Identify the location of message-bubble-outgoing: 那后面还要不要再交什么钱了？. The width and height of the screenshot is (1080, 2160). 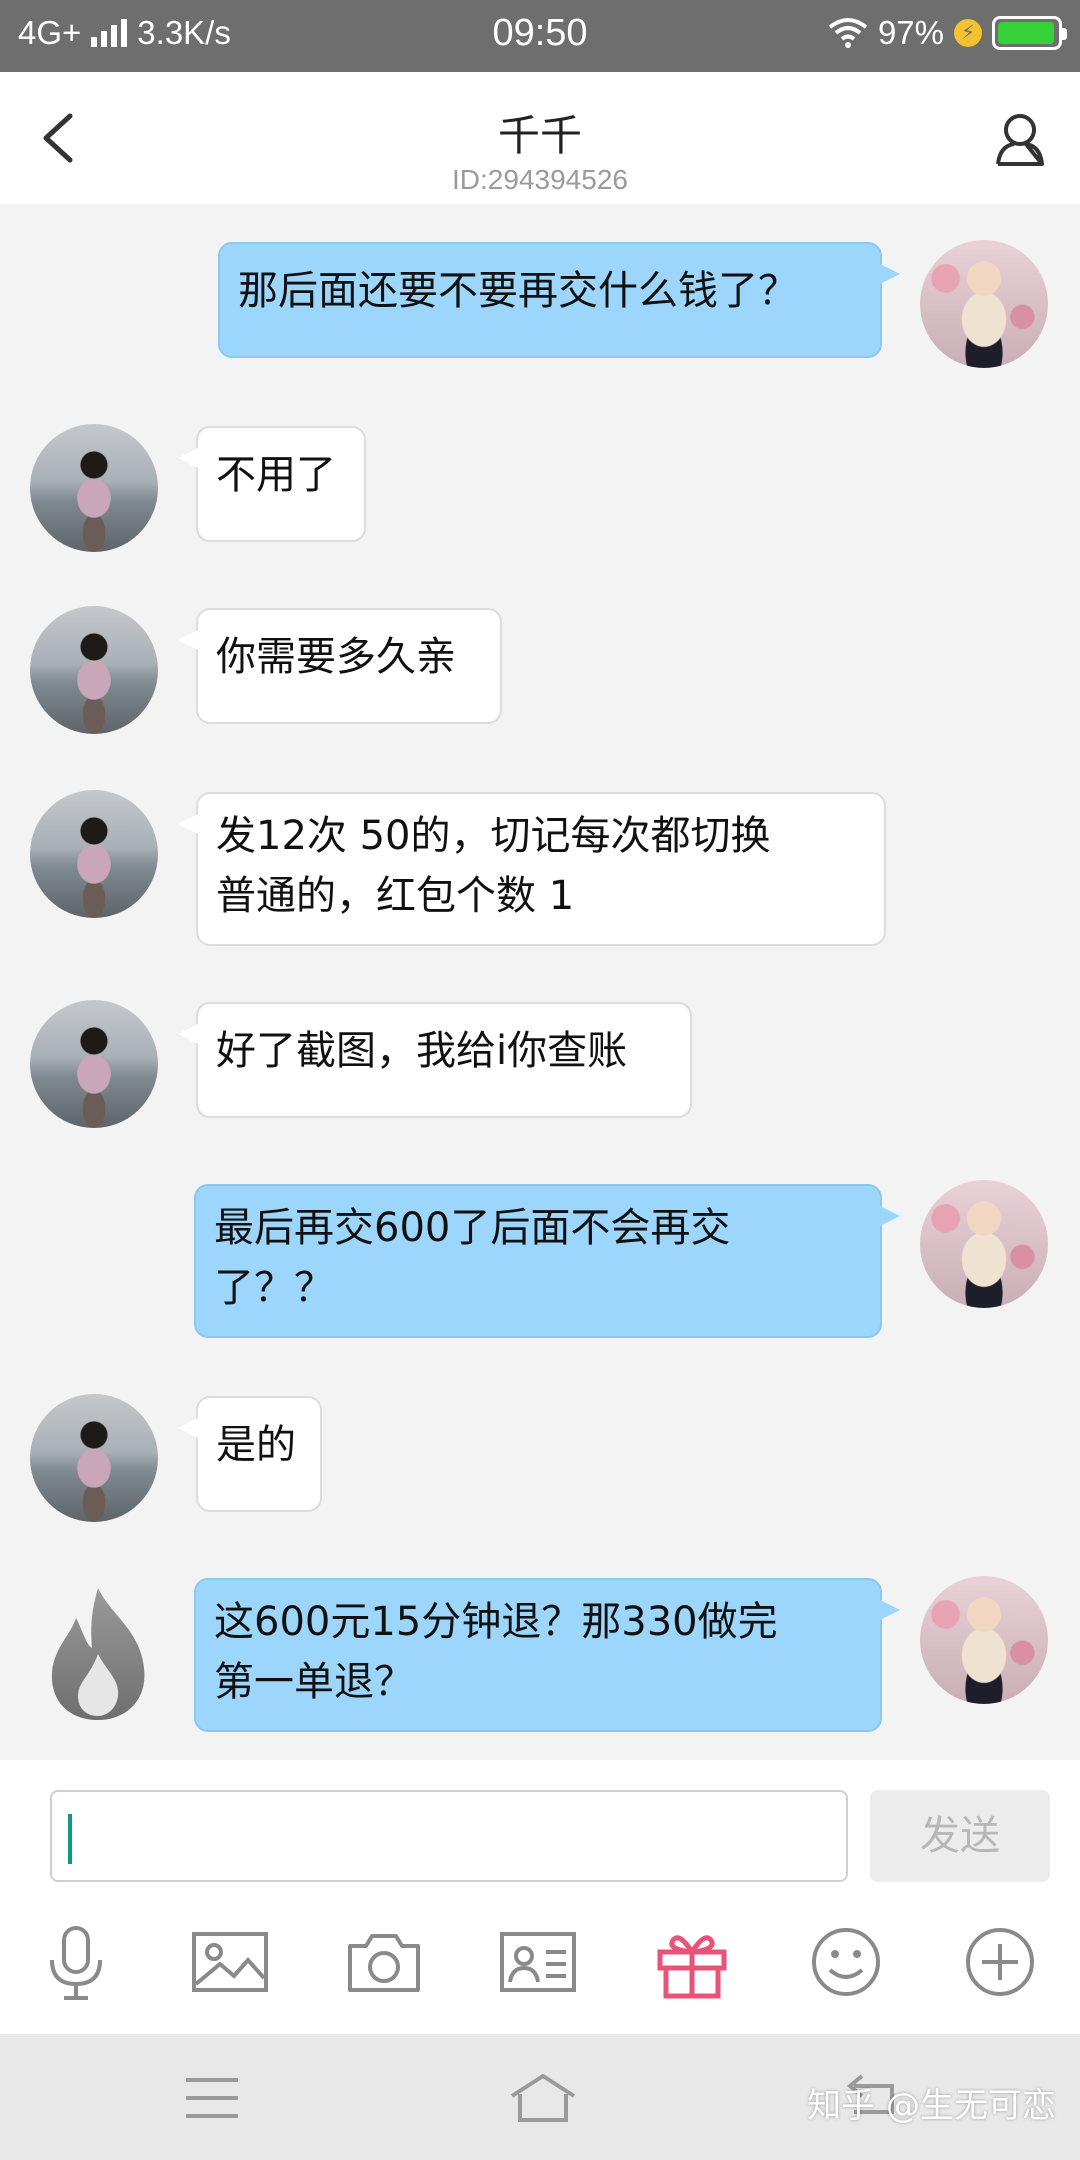
(559, 300).